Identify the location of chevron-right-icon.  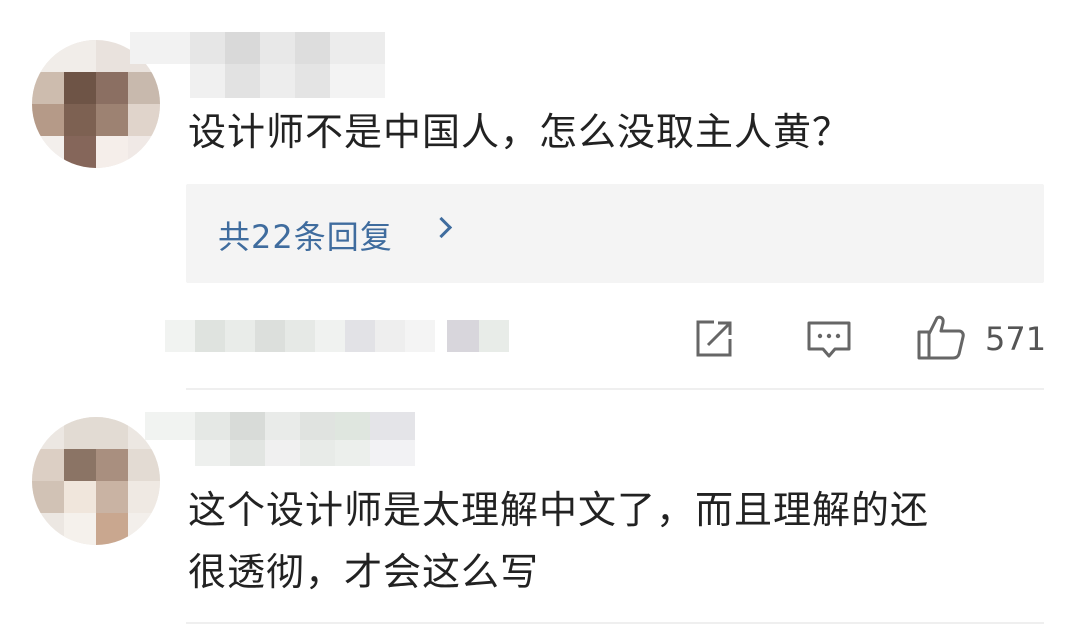
(441, 227).